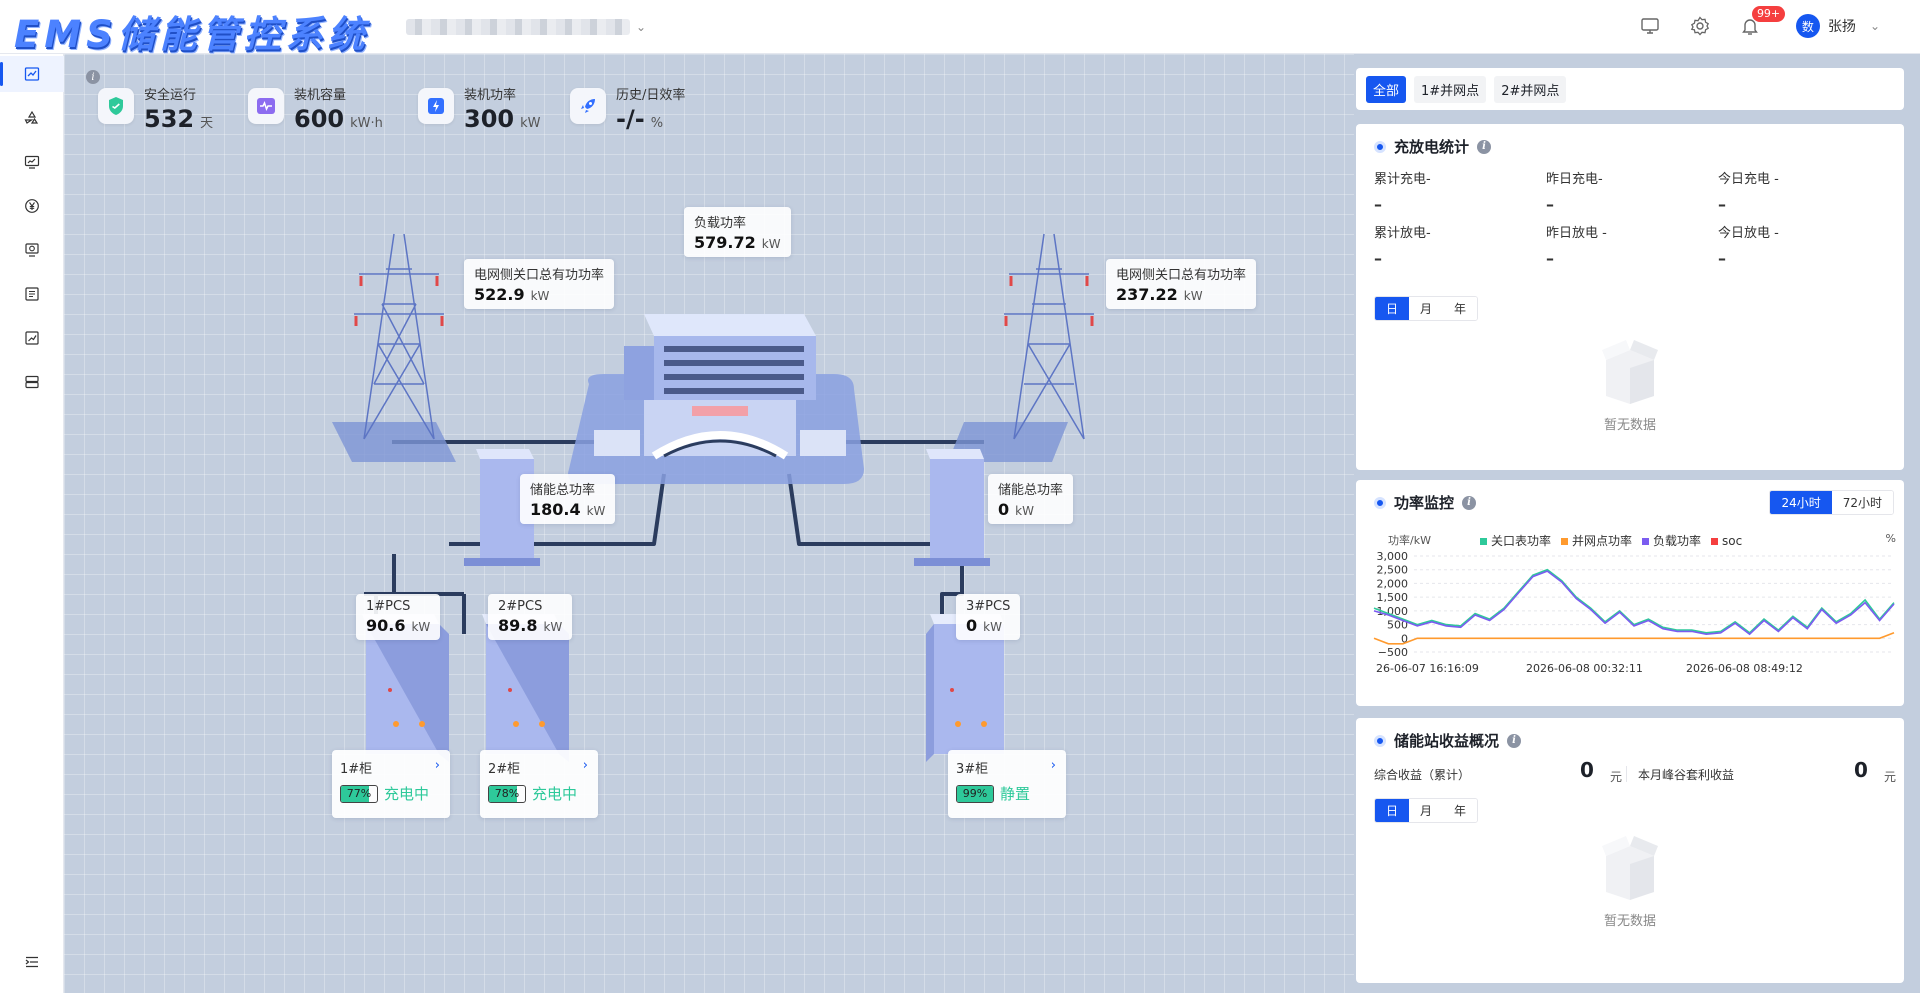 The height and width of the screenshot is (993, 1920). What do you see at coordinates (32, 206) in the screenshot?
I see `sidebar-item-finance` at bounding box center [32, 206].